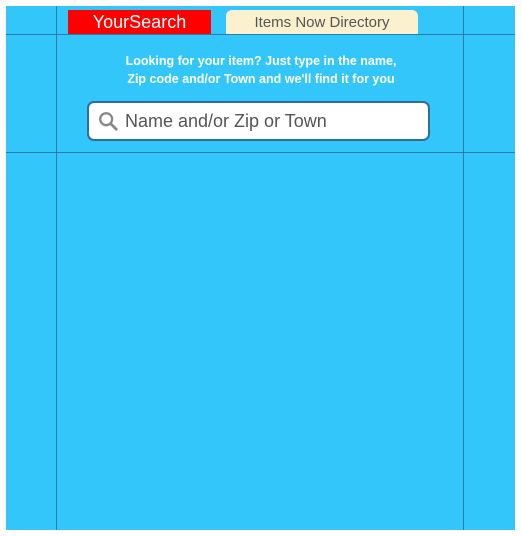  What do you see at coordinates (260, 152) in the screenshot?
I see `divider-middle` at bounding box center [260, 152].